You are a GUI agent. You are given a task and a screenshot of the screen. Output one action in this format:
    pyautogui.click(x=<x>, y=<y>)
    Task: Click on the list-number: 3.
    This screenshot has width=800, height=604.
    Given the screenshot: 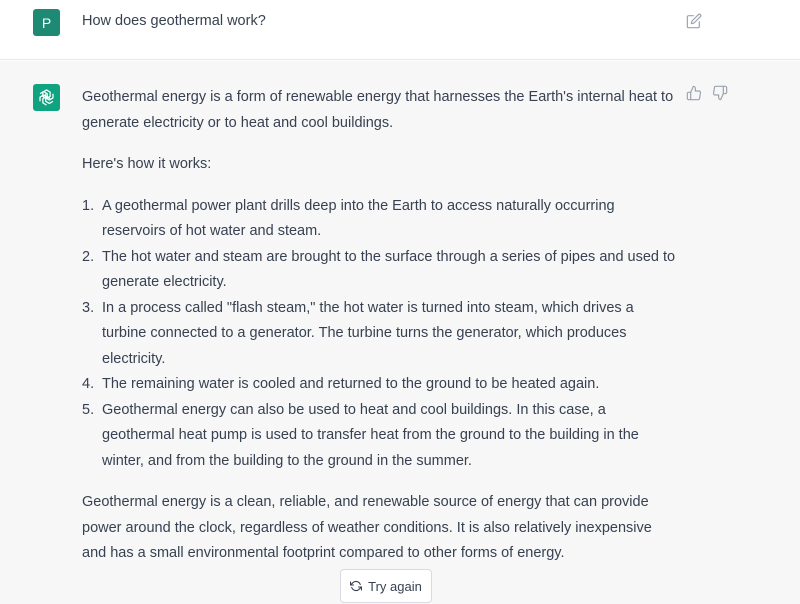 What is the action you would take?
    pyautogui.click(x=88, y=307)
    